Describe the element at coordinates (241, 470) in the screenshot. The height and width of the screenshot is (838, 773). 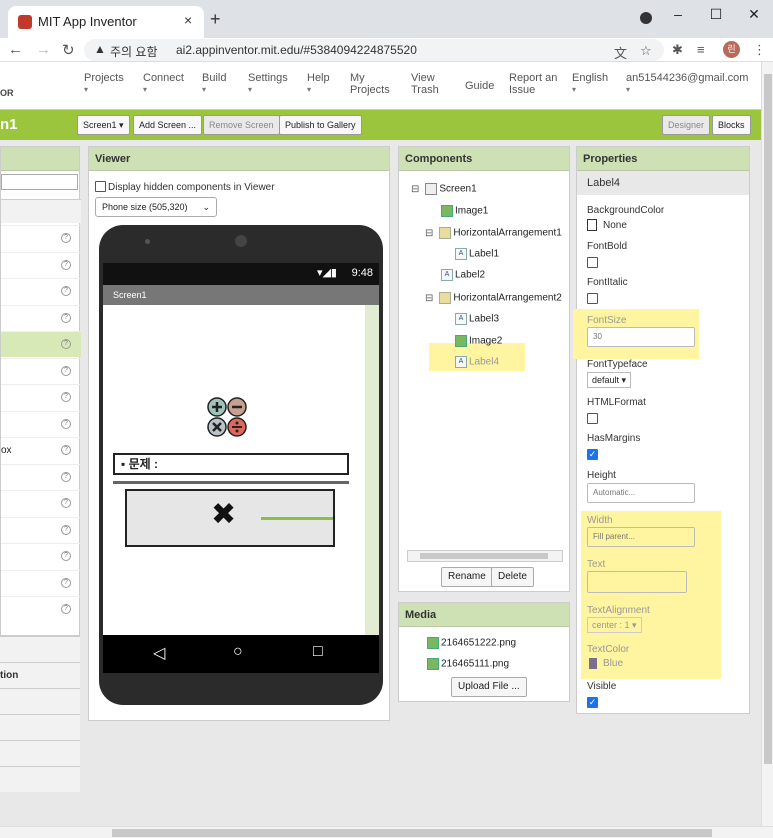
I see `phone-screen: ▪ 문제 : ✖` at that location.